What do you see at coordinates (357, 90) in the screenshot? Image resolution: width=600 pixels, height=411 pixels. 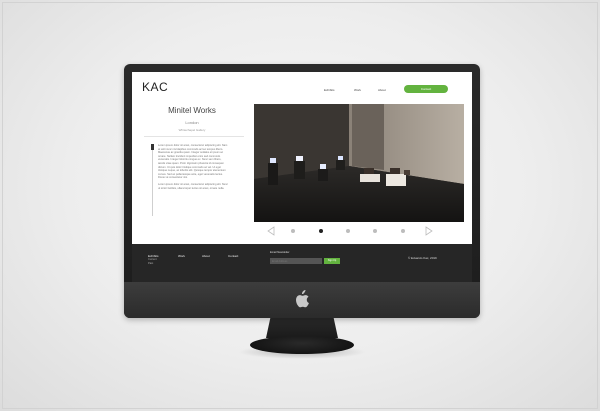 I see `nav-link-work: Work` at bounding box center [357, 90].